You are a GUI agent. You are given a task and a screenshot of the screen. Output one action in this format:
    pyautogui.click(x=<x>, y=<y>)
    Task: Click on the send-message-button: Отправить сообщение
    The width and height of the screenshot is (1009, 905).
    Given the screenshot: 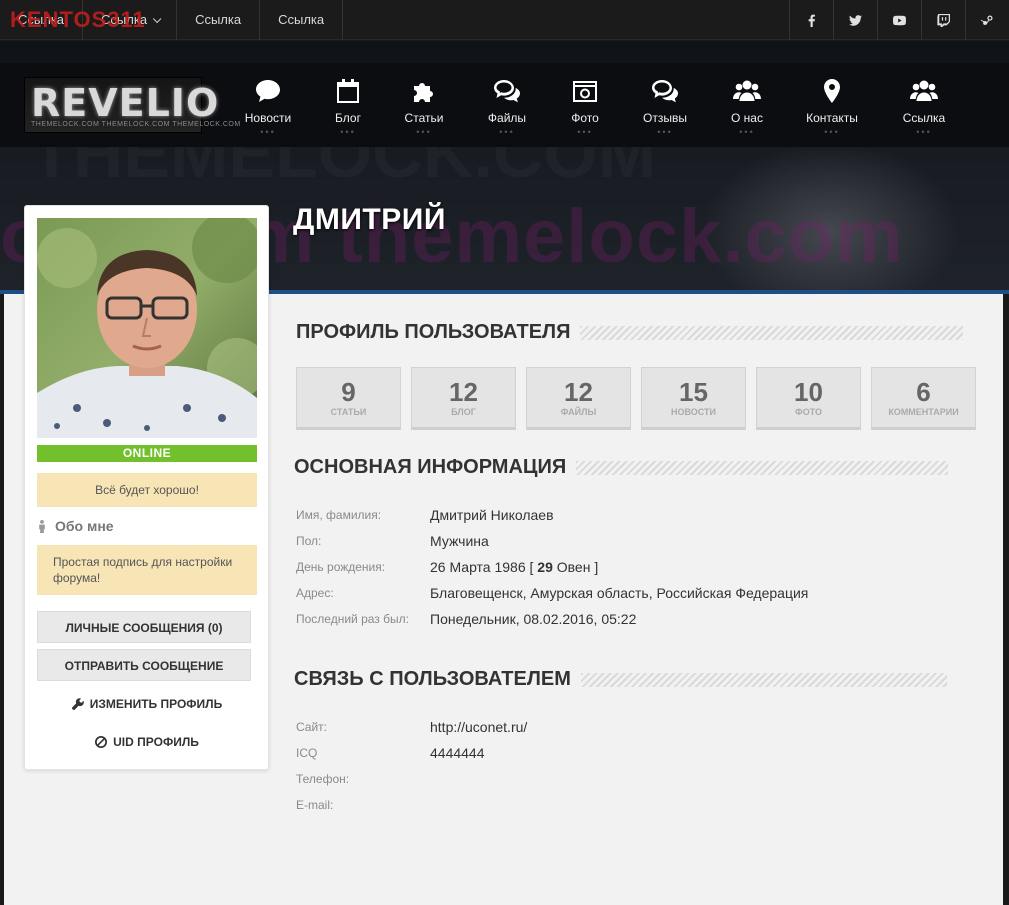 What is the action you would take?
    pyautogui.click(x=144, y=665)
    